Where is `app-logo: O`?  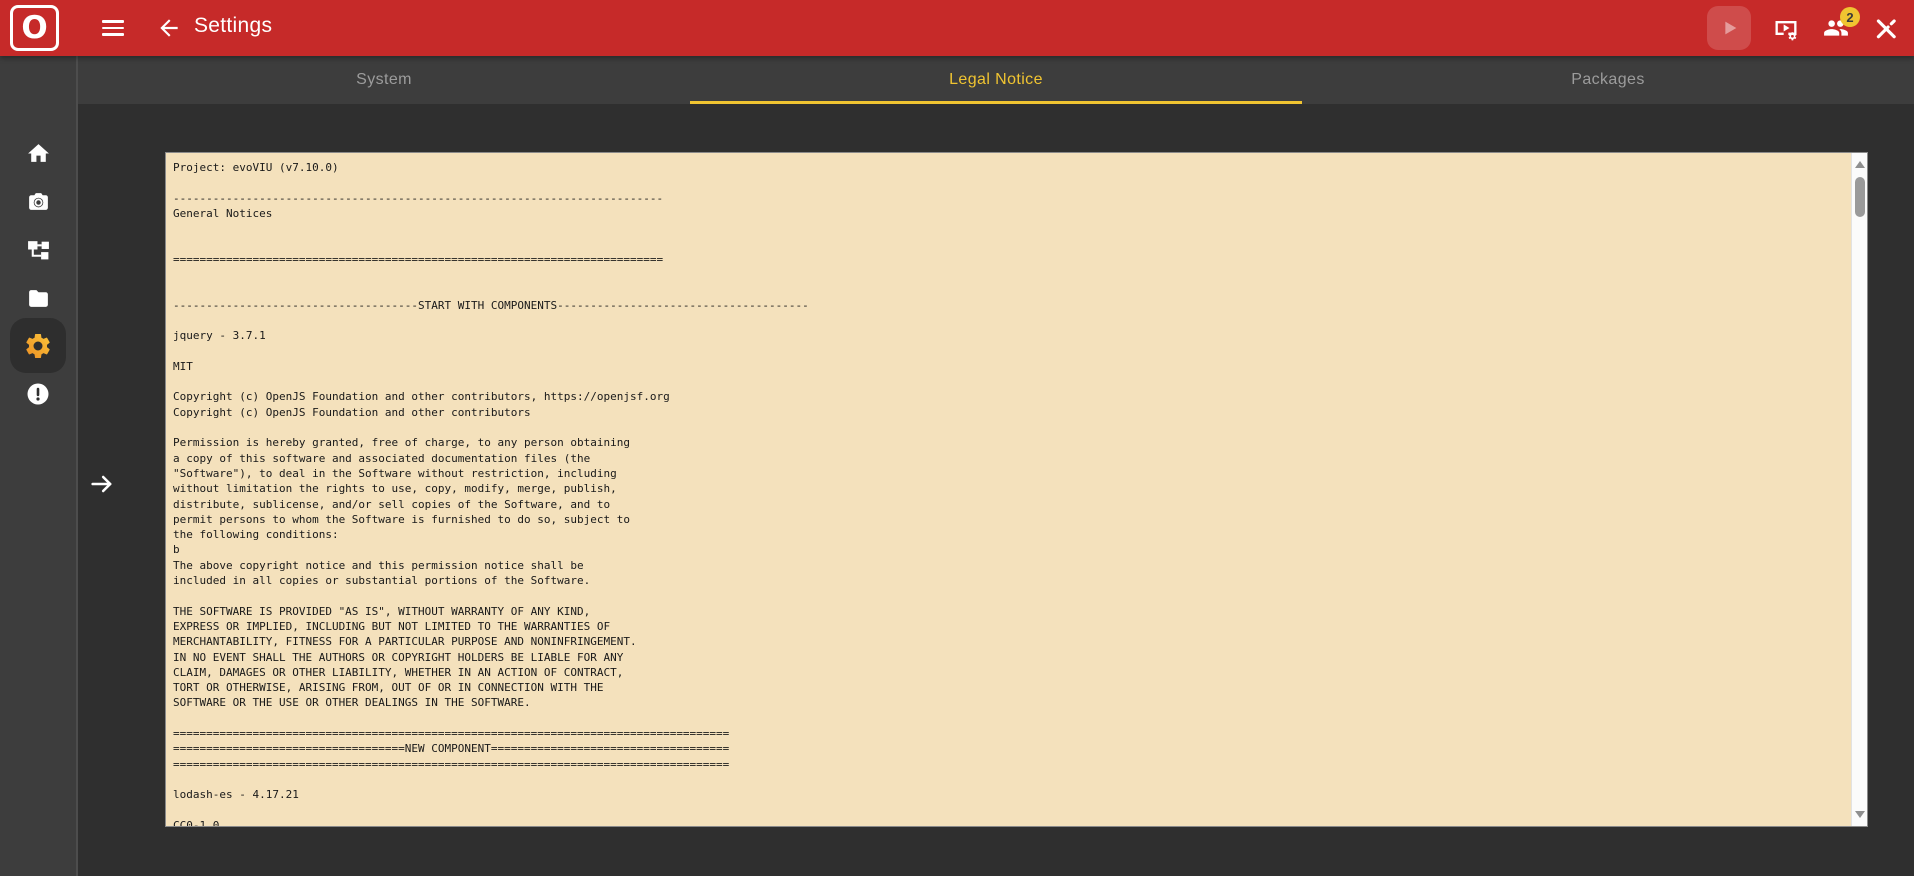
app-logo: O is located at coordinates (34, 28).